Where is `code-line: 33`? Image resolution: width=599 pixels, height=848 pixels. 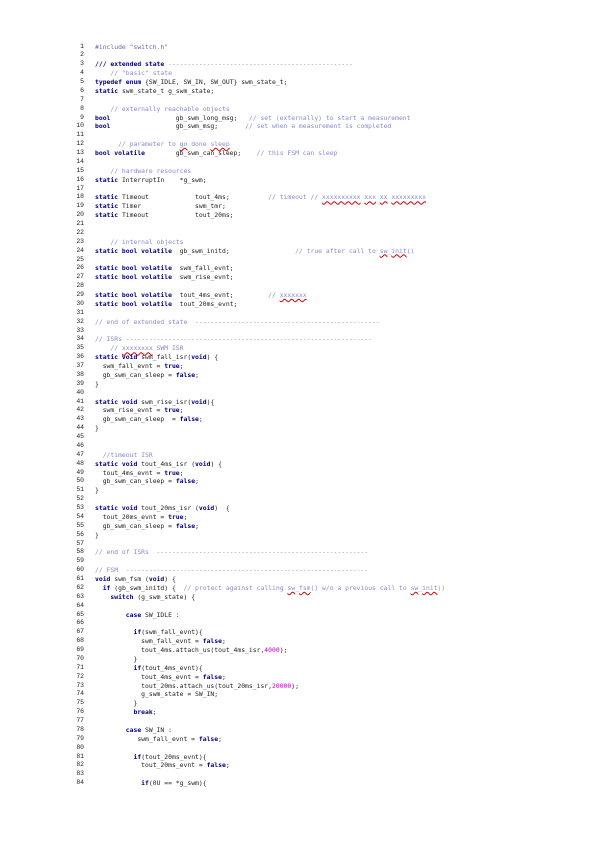 code-line: 33 is located at coordinates (327, 331).